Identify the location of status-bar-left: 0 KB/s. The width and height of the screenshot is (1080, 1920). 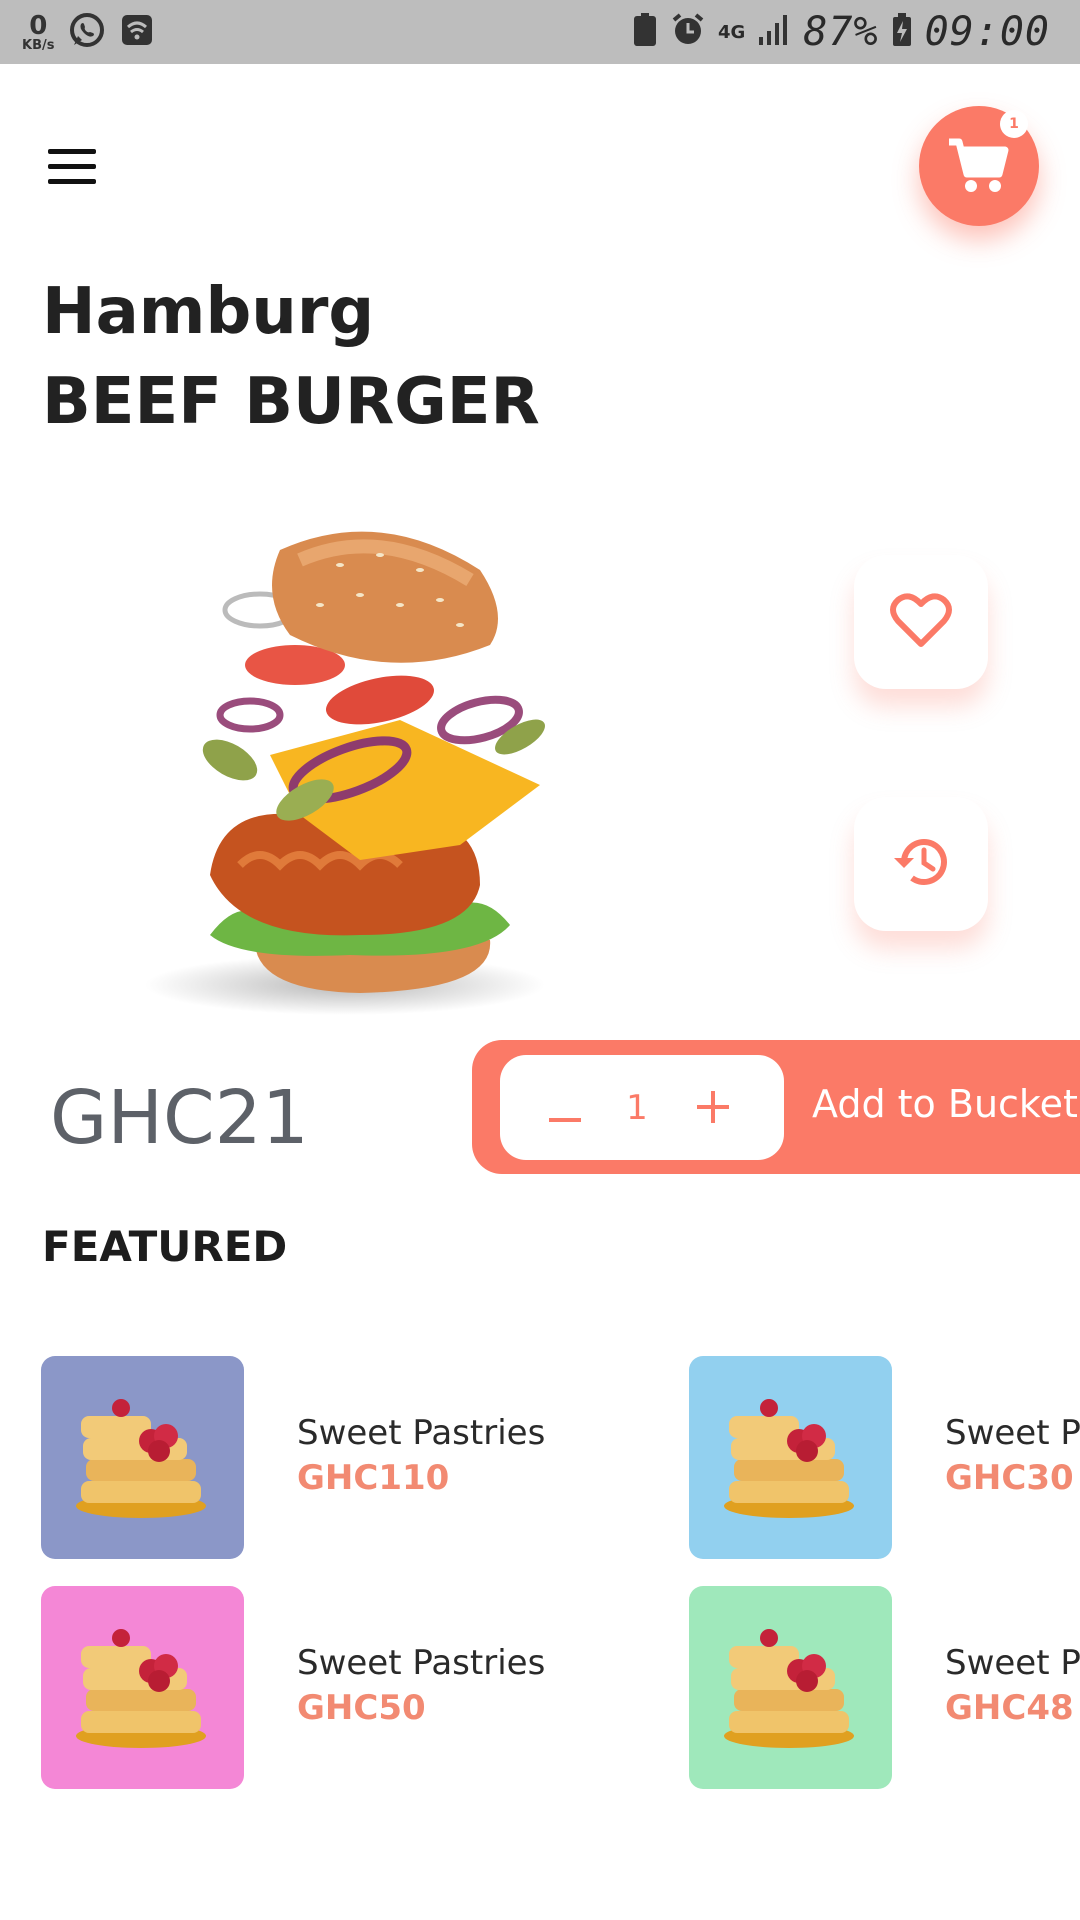
(88, 32).